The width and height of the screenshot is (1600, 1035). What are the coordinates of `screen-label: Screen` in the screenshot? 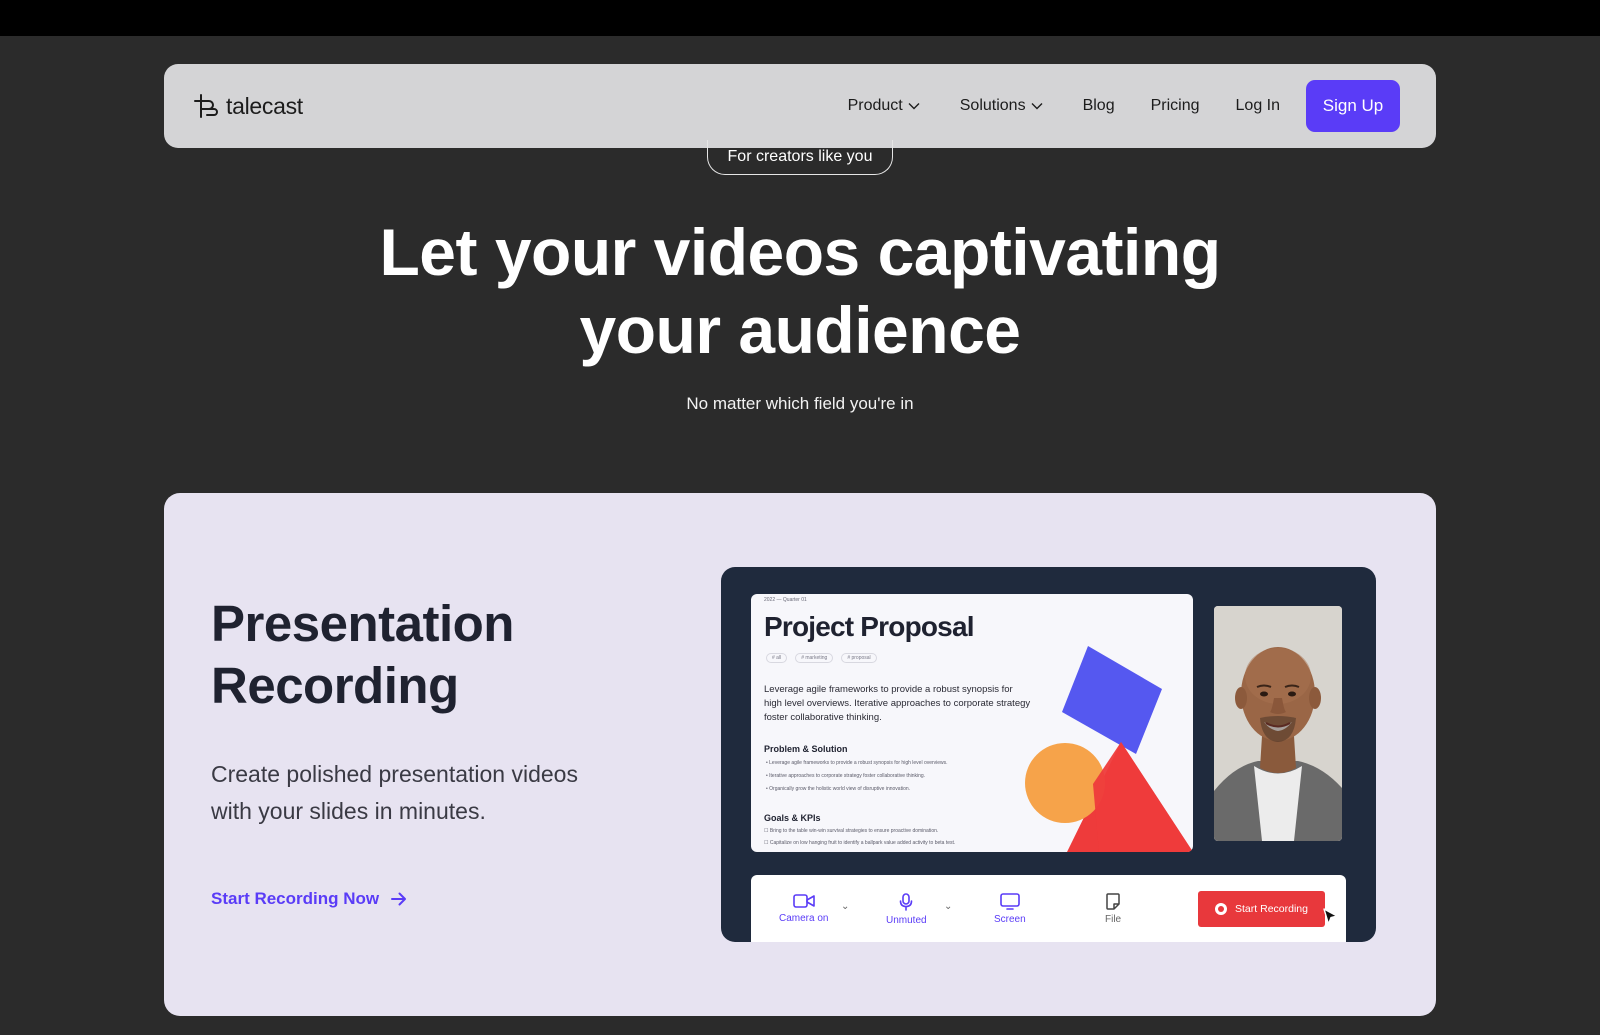 It's located at (1010, 919).